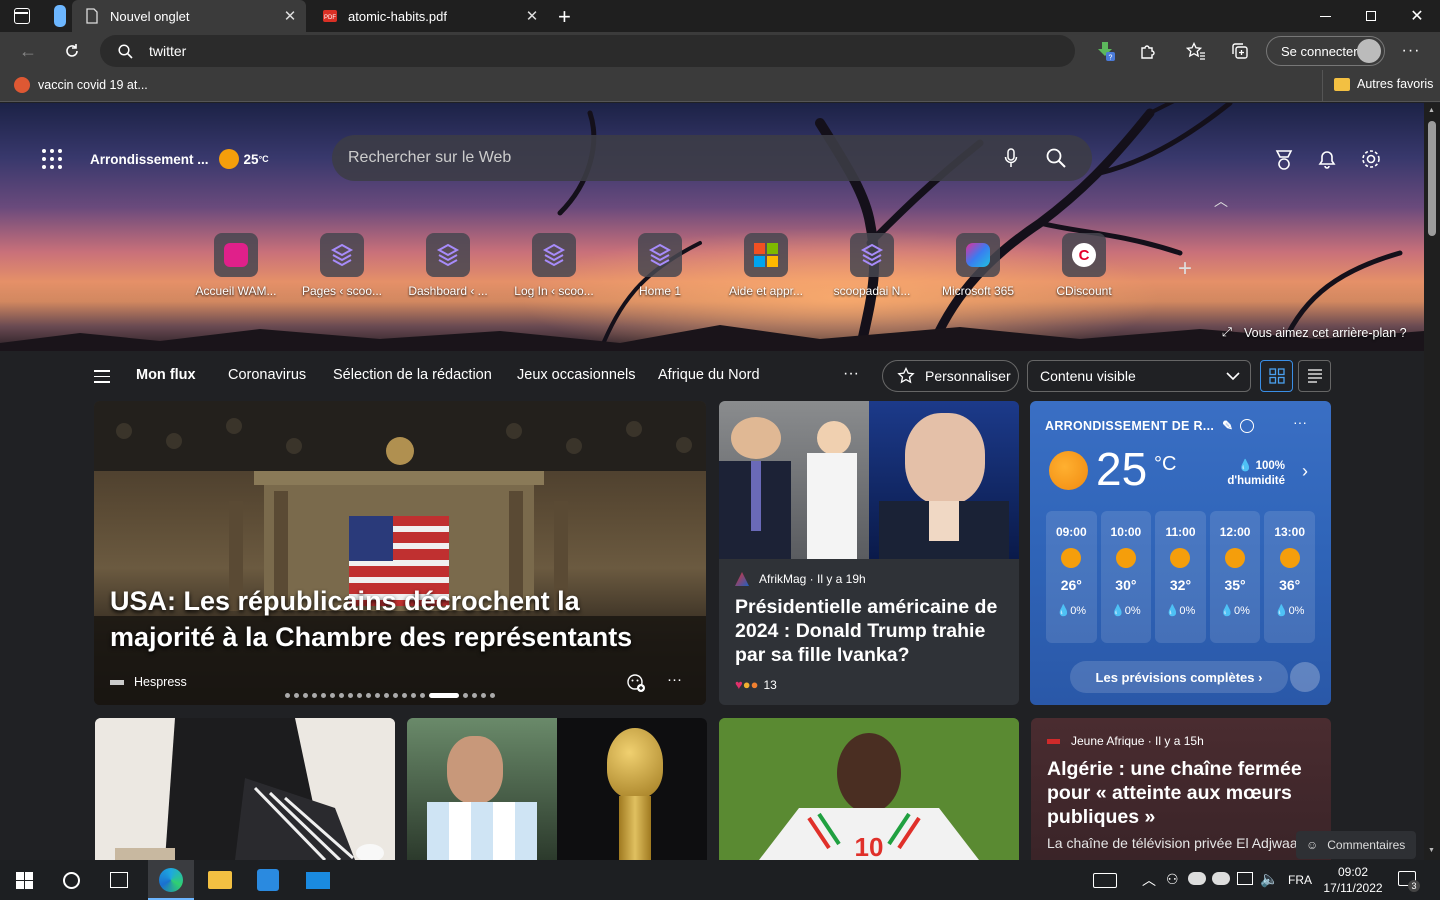  Describe the element at coordinates (1314, 332) in the screenshot. I see `background-feedback: ⤢ Vous aimez cet arrière-plan ?` at that location.